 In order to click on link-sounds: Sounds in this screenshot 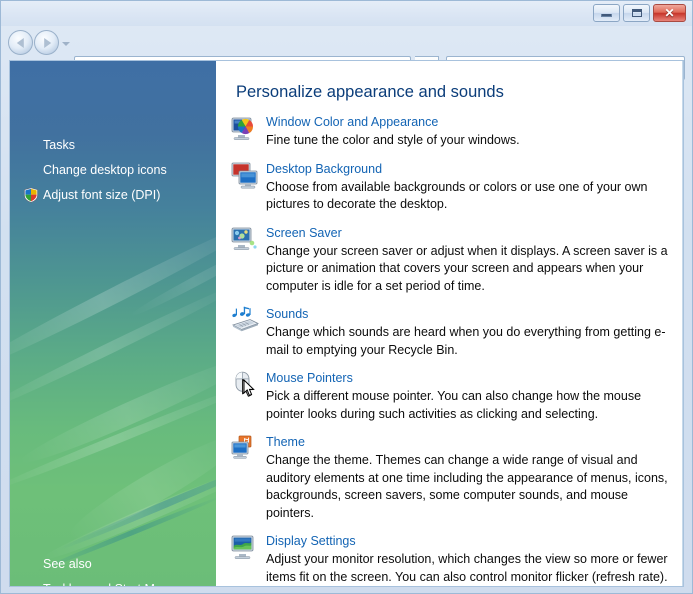, I will do `click(287, 314)`.